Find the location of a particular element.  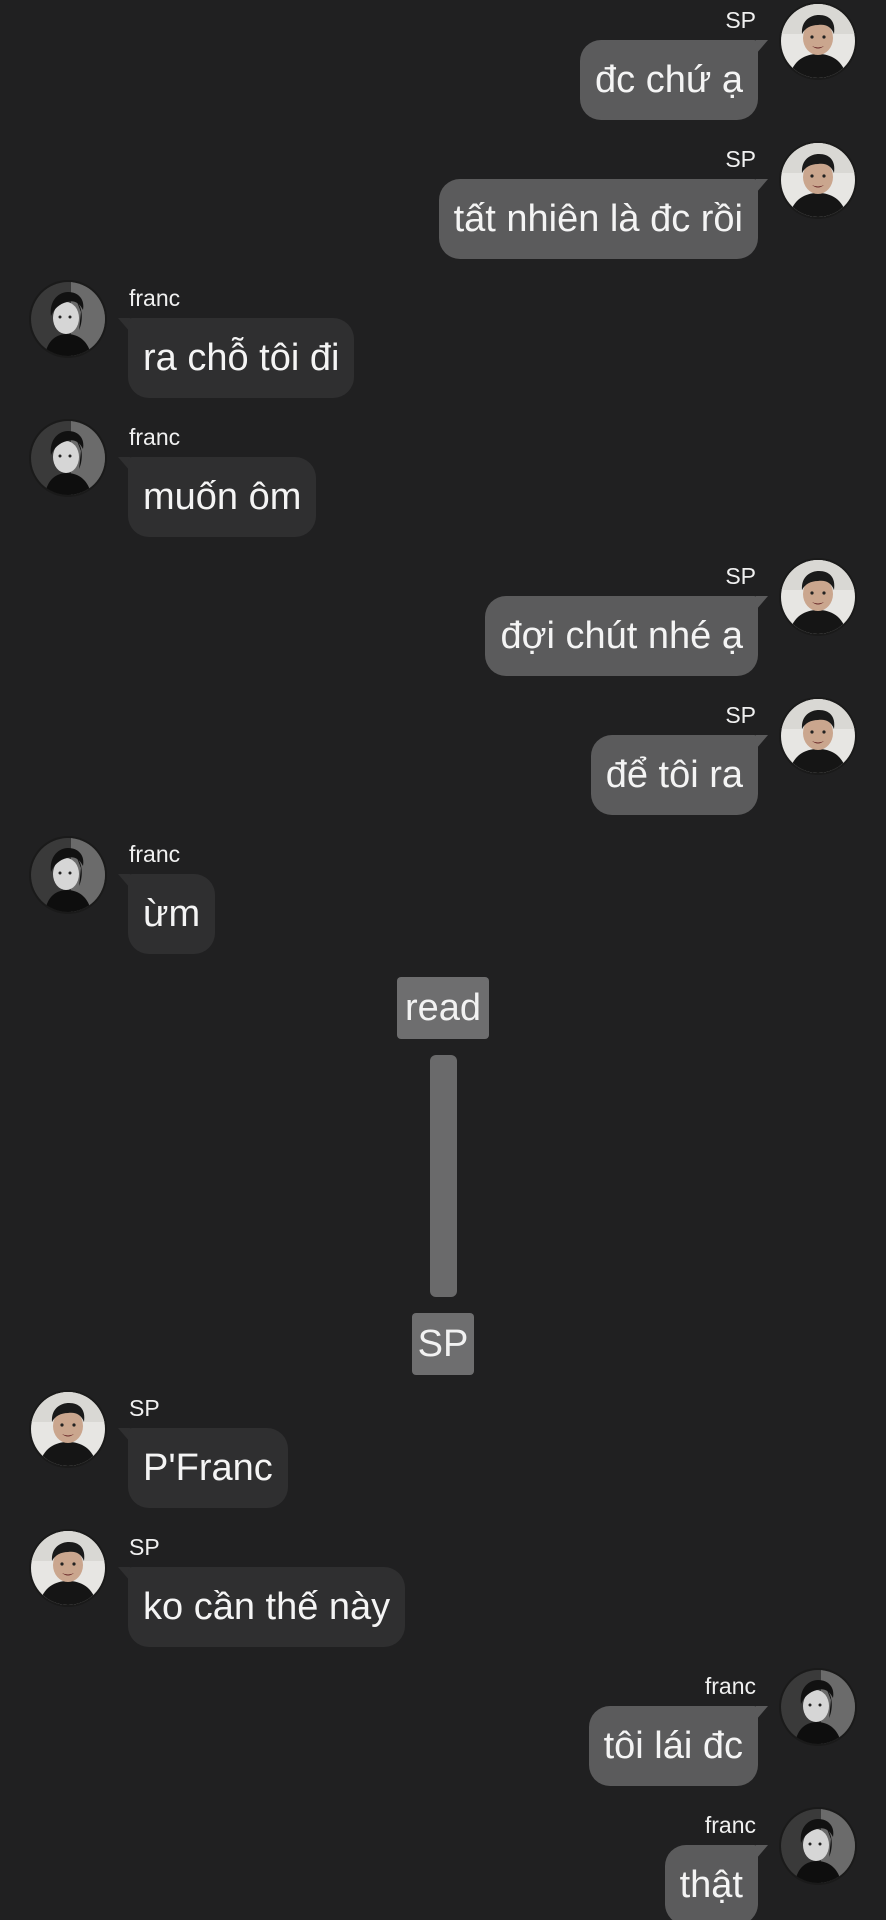

message-bubble: ừm is located at coordinates (172, 914).